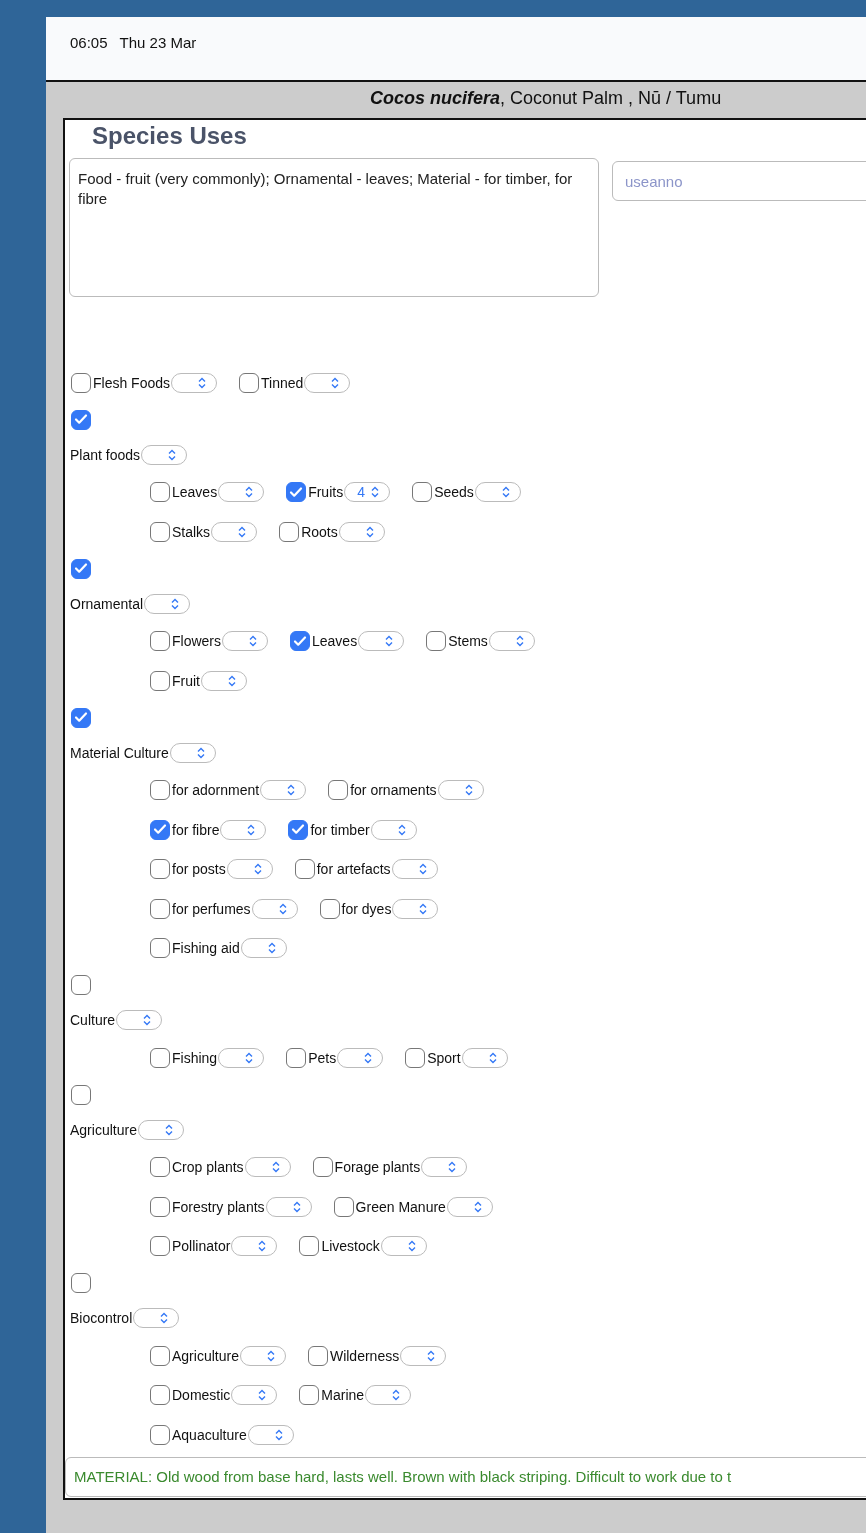 Image resolution: width=866 pixels, height=1533 pixels. I want to click on dropdown: 4, so click(367, 492).